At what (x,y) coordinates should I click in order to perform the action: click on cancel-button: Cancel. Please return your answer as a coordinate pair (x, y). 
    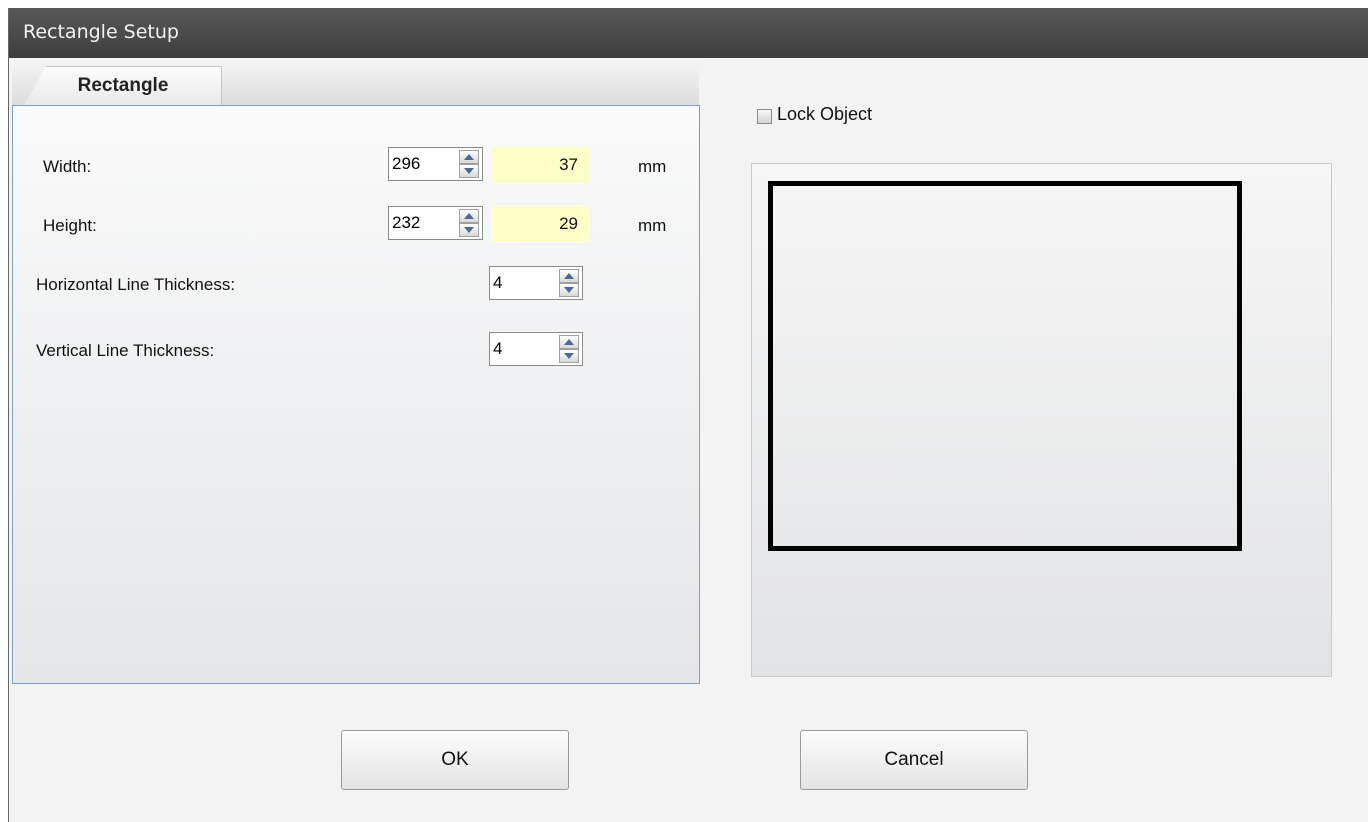
    Looking at the image, I should click on (914, 760).